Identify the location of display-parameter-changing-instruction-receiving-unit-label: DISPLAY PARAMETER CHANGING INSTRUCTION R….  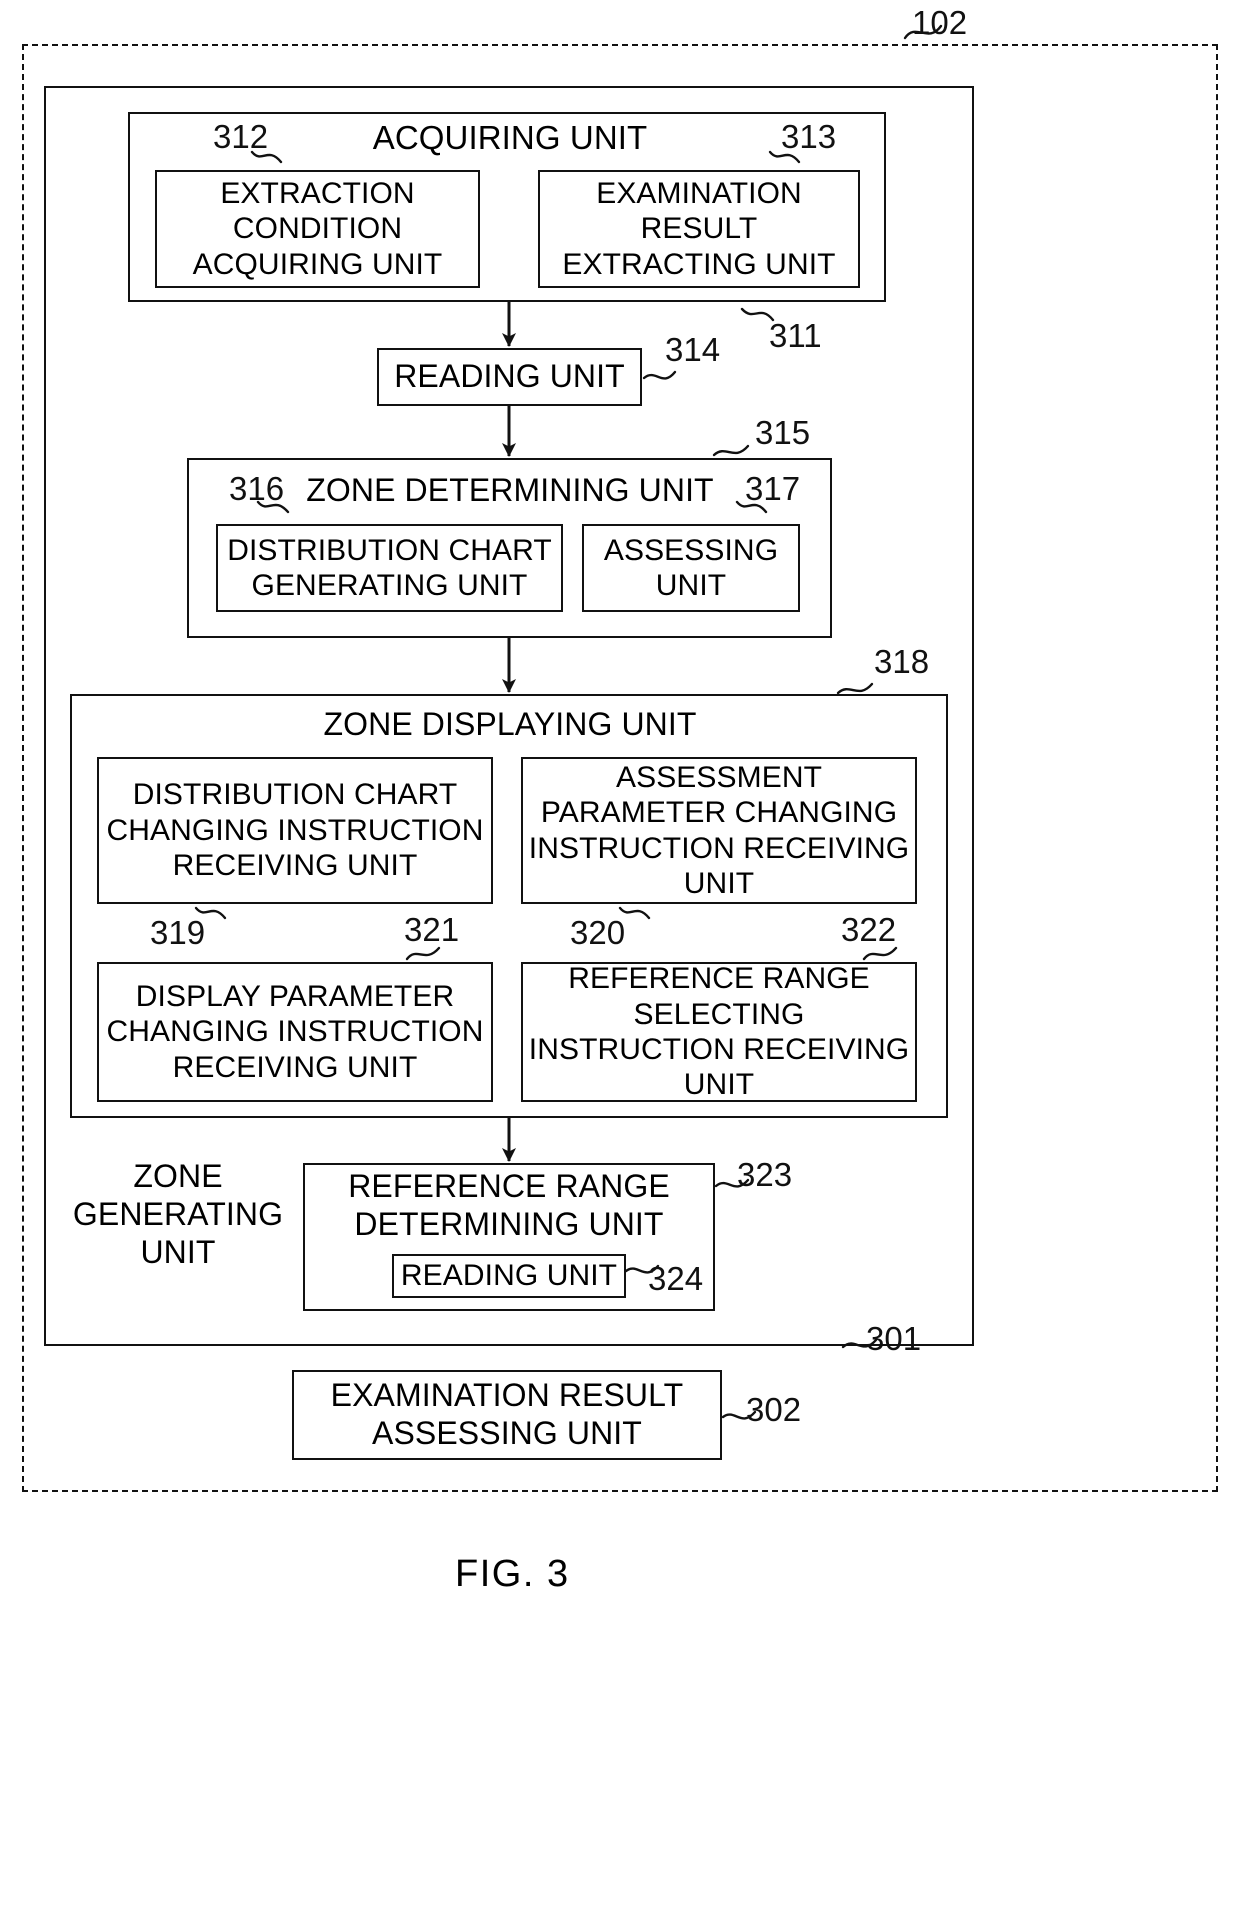
(295, 1031).